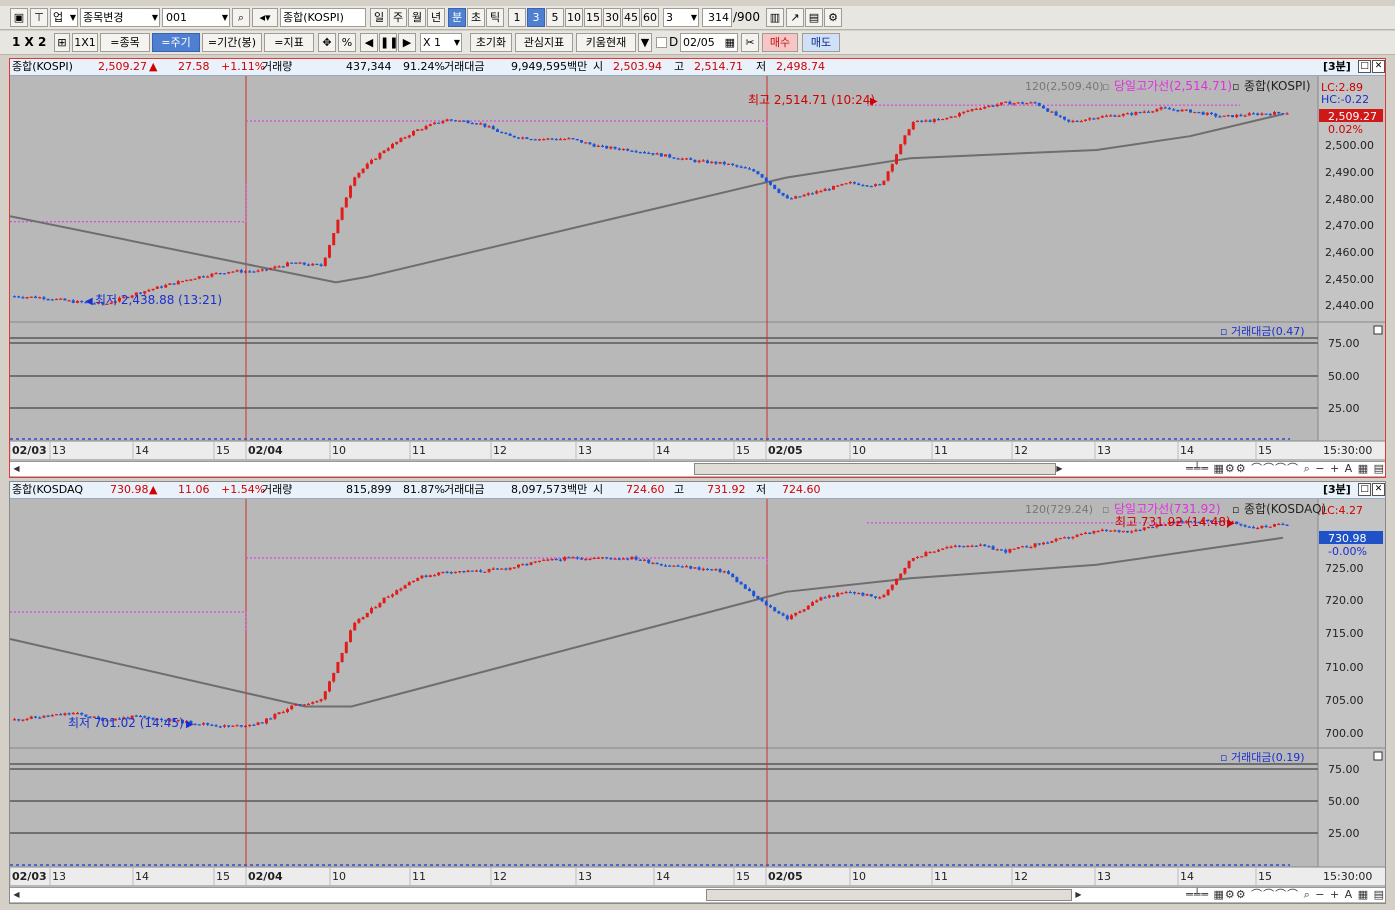  I want to click on pause-icon: ❚❚, so click(388, 42).